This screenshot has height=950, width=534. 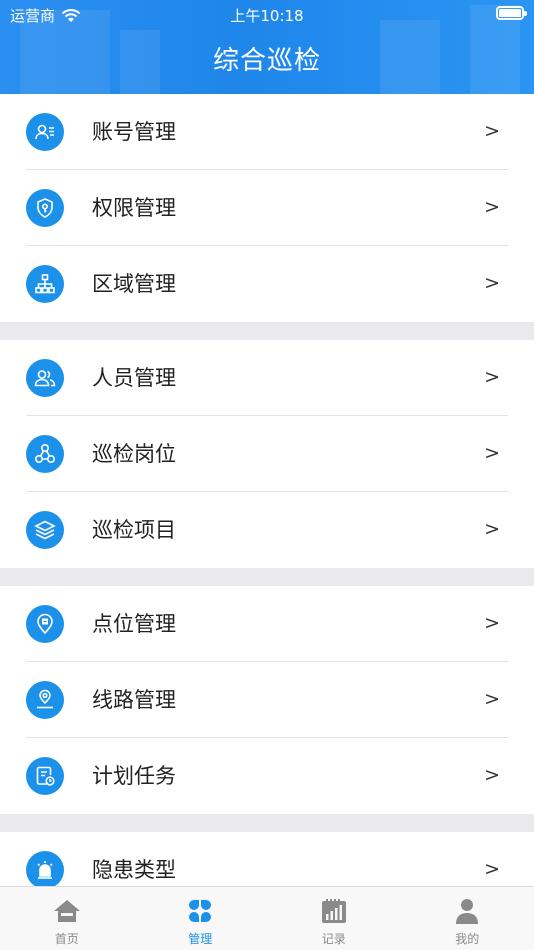 I want to click on menu-item-label: 人员管理, so click(x=134, y=378).